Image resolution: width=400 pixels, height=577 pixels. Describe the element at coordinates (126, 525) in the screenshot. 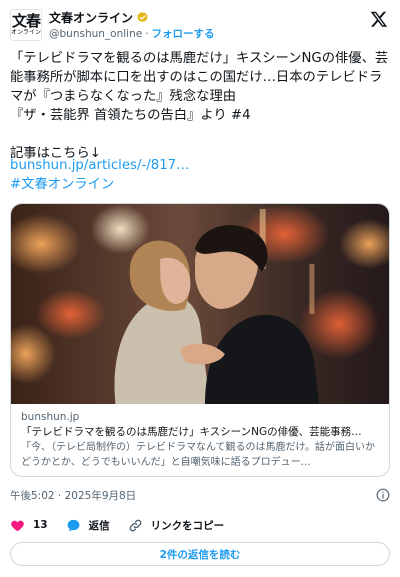

I see `tweet-actions: 13 返信 リンクをコピー` at that location.